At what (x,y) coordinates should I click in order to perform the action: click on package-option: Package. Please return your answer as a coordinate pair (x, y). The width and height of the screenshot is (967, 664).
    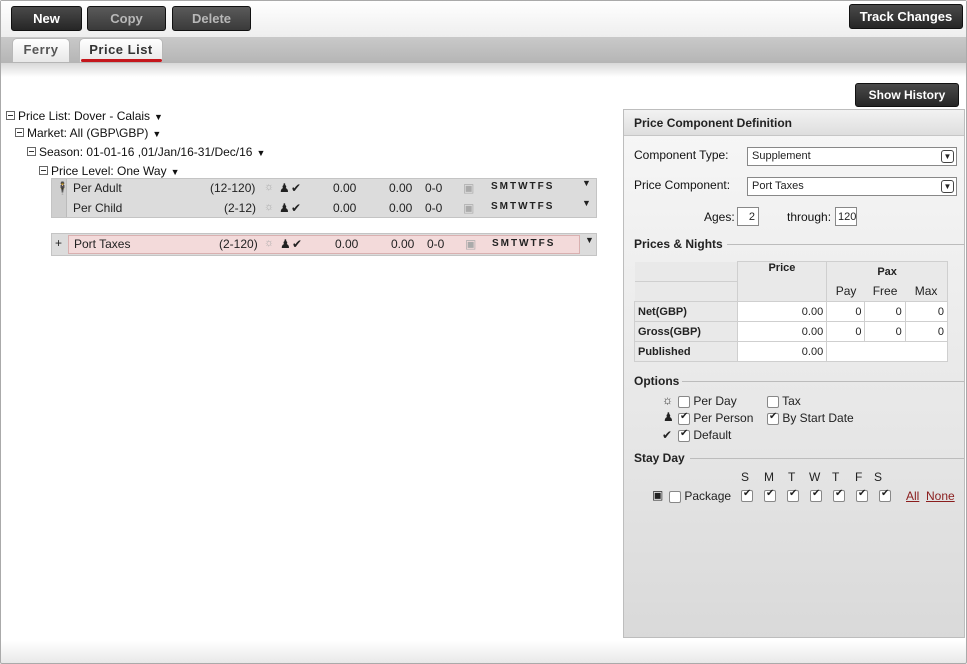
    Looking at the image, I should click on (700, 496).